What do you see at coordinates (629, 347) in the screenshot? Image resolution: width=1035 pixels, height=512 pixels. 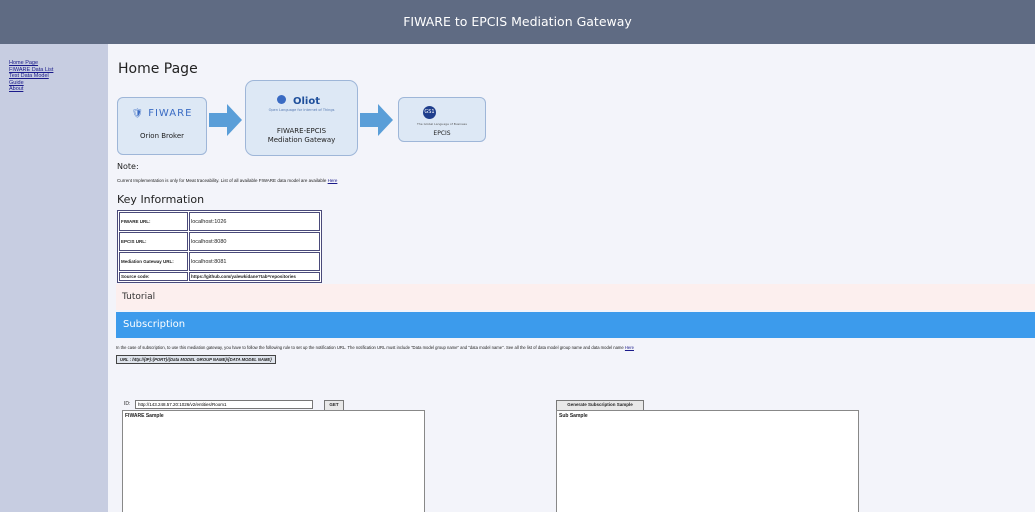 I see `data-model-names-link: Here` at bounding box center [629, 347].